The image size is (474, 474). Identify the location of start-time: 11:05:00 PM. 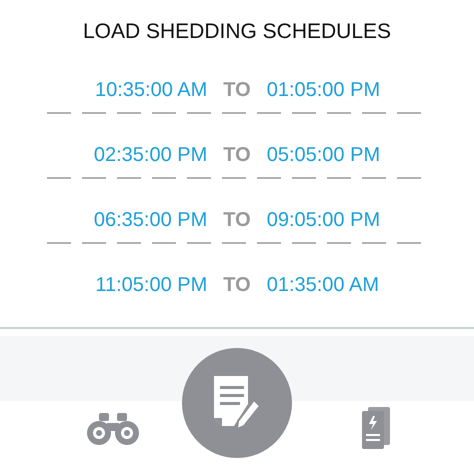
(132, 285).